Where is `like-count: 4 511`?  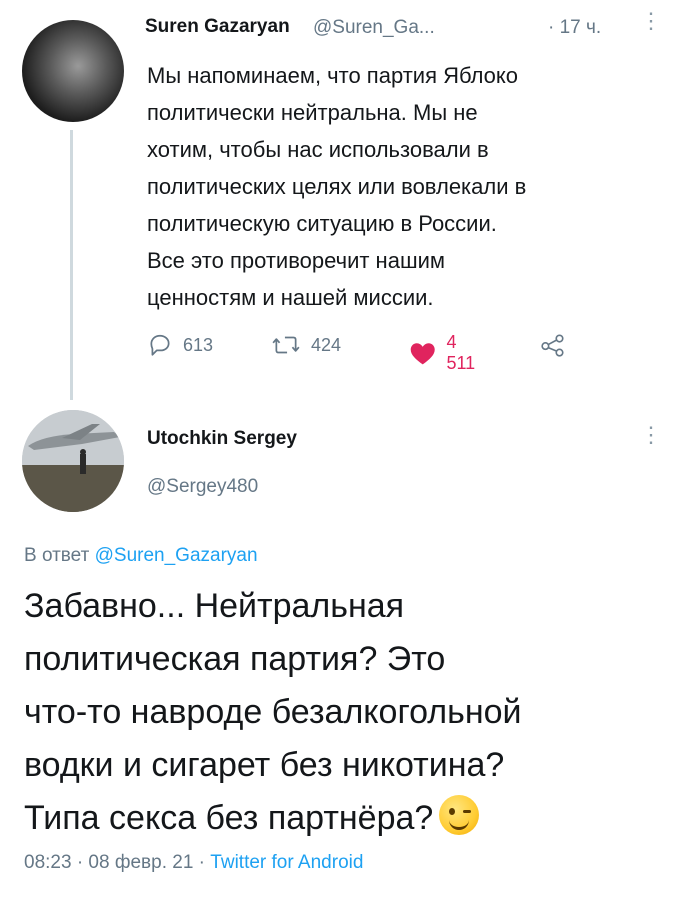
like-count: 4 511 is located at coordinates (461, 352).